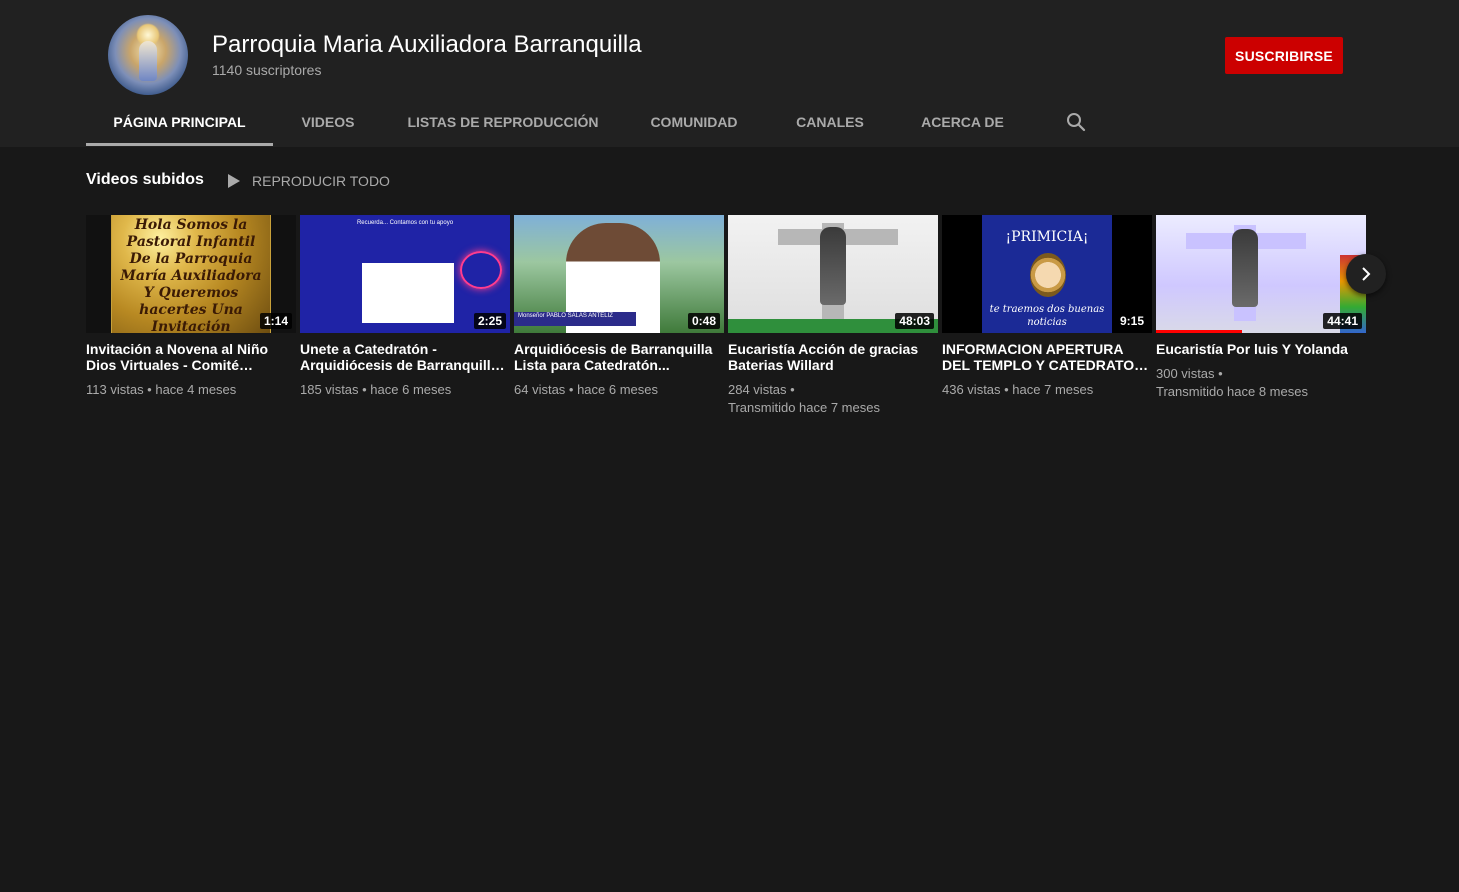 The width and height of the screenshot is (1459, 892). What do you see at coordinates (703, 321) in the screenshot?
I see `duration-badge: 0:48` at bounding box center [703, 321].